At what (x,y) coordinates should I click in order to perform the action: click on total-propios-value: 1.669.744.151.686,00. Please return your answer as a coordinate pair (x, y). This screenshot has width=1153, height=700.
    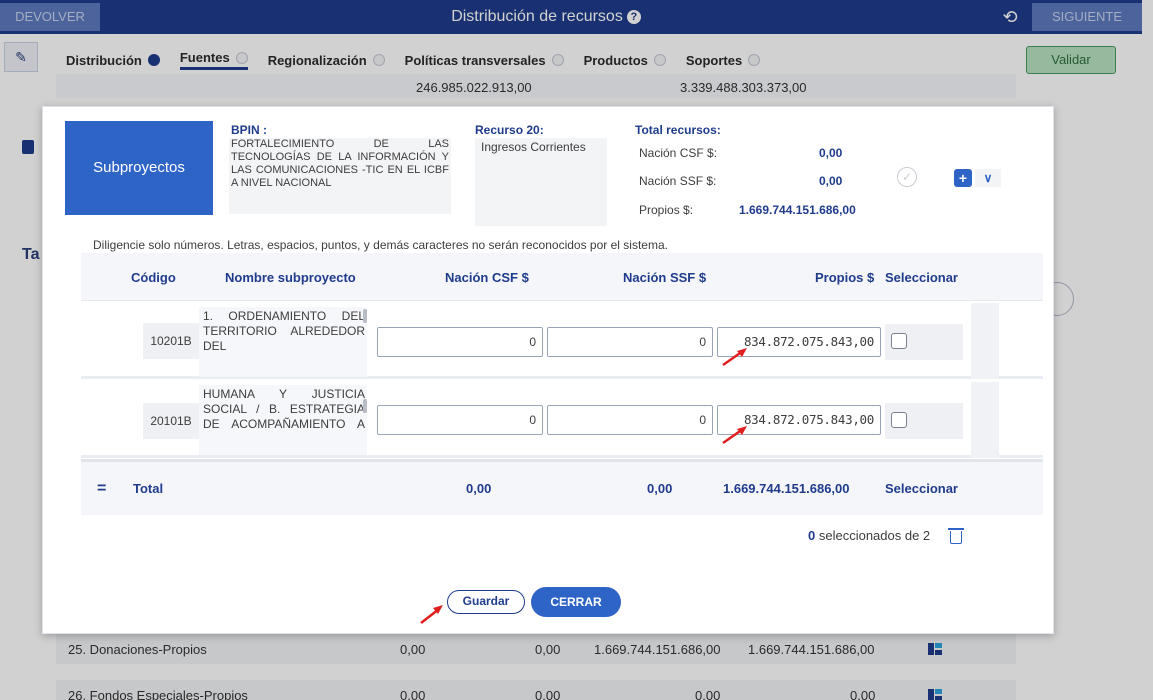
    Looking at the image, I should click on (797, 210).